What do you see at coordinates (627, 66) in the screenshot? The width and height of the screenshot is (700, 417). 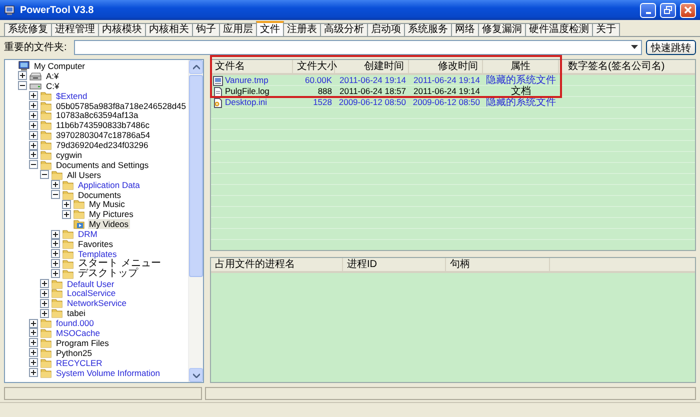 I see `column-header: 数字签名(签名公司名)` at bounding box center [627, 66].